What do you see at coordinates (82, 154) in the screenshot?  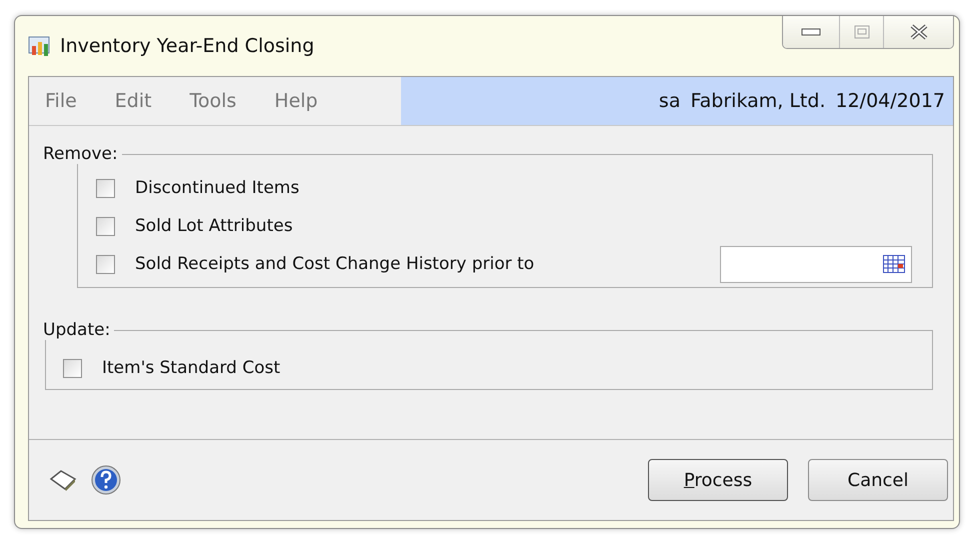 I see `group-label: Remove:` at bounding box center [82, 154].